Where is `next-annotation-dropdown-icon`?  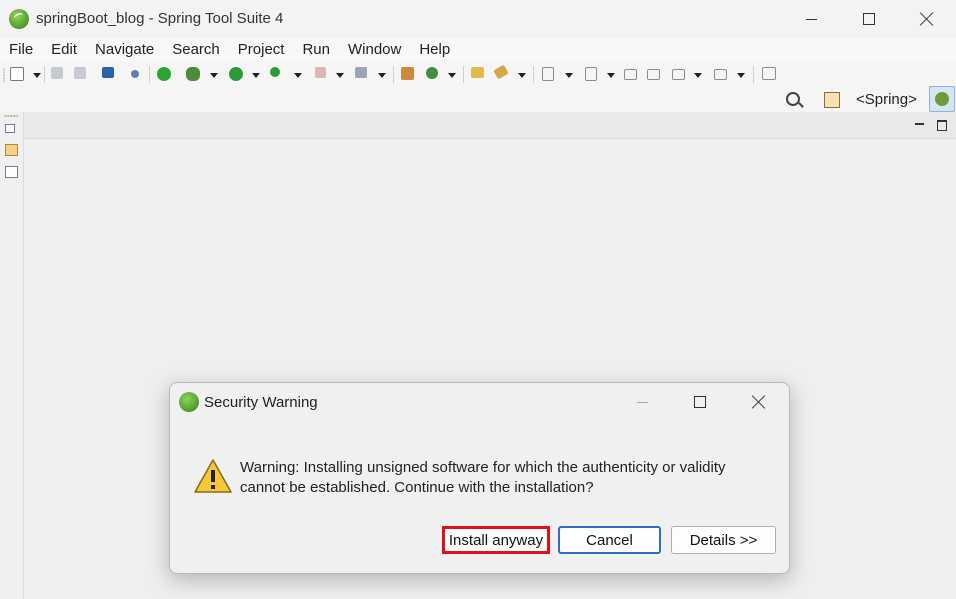 next-annotation-dropdown-icon is located at coordinates (569, 75).